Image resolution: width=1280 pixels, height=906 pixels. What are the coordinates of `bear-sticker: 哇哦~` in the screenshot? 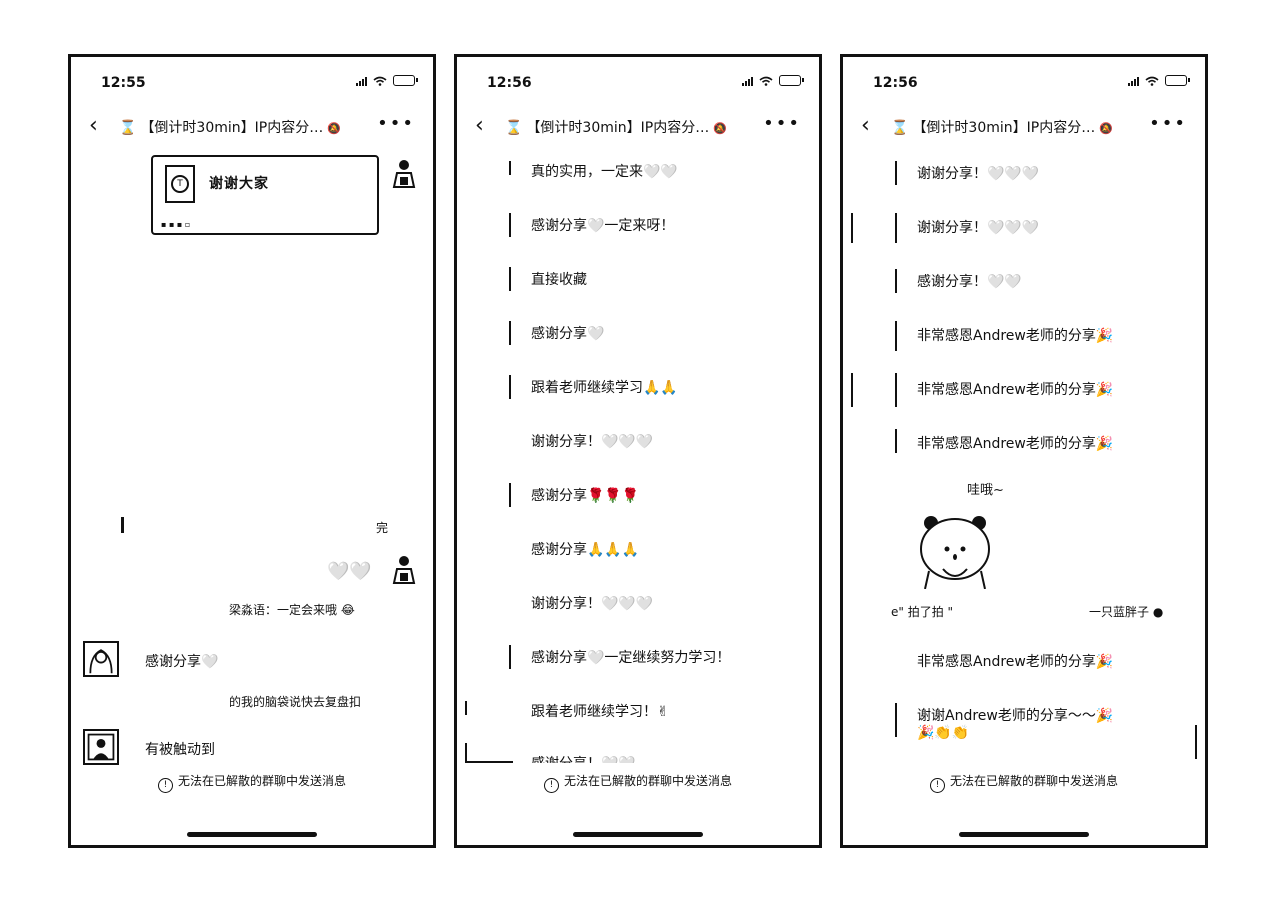 It's located at (960, 536).